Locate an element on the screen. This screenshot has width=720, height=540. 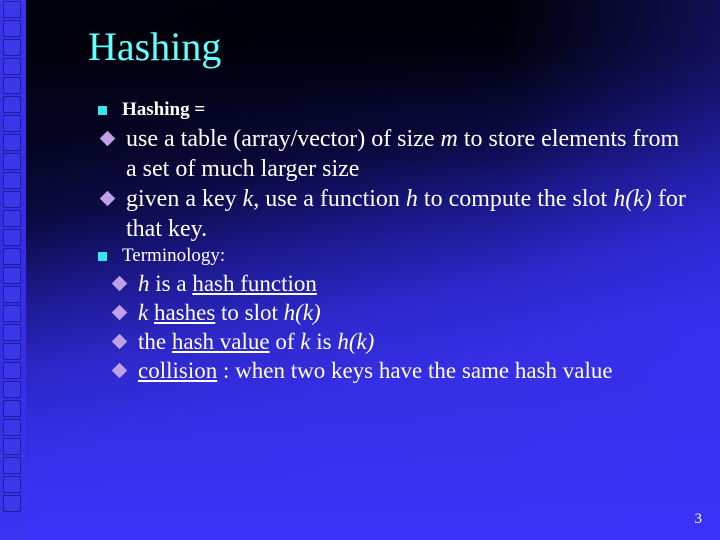
bullet-level-1: Hashing = is located at coordinates (393, 110).